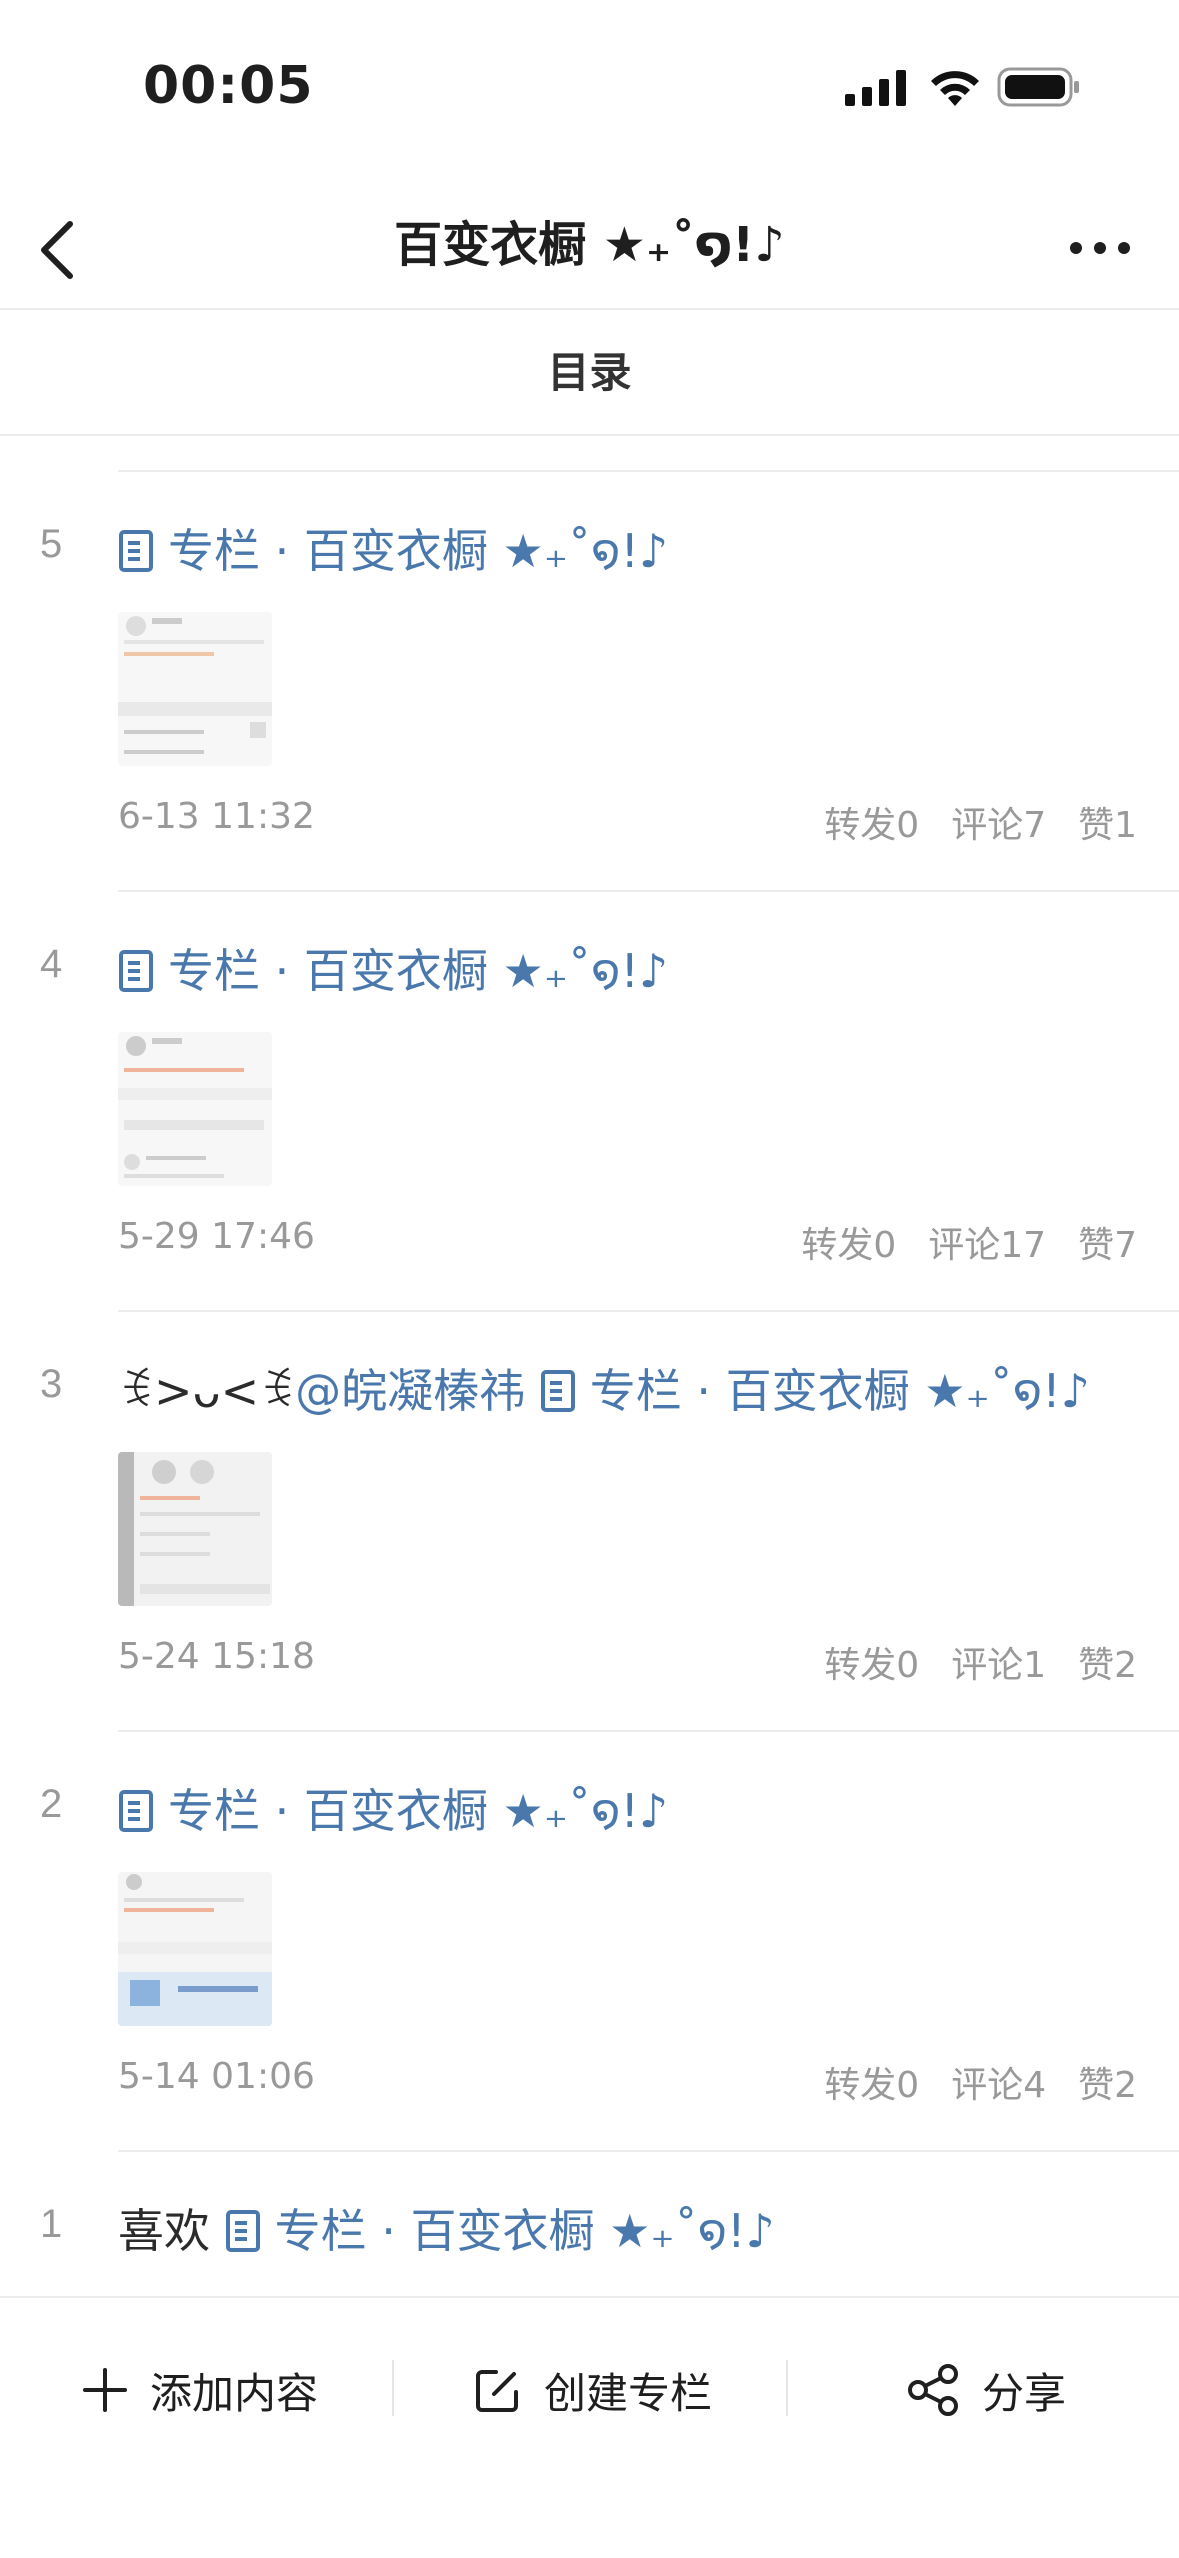 The image size is (1179, 2558). Describe the element at coordinates (589, 373) in the screenshot. I see `toc-header: 目录` at that location.